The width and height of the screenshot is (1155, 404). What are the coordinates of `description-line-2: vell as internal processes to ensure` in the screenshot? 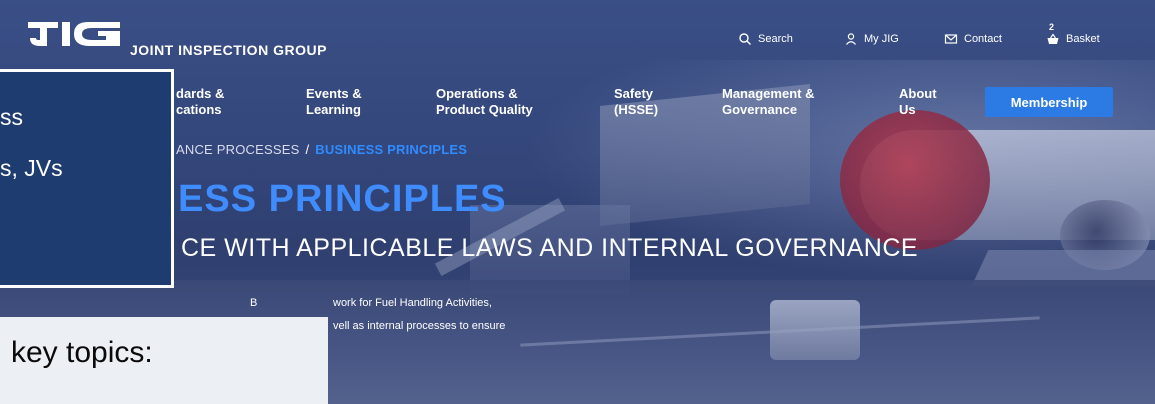 It's located at (419, 326).